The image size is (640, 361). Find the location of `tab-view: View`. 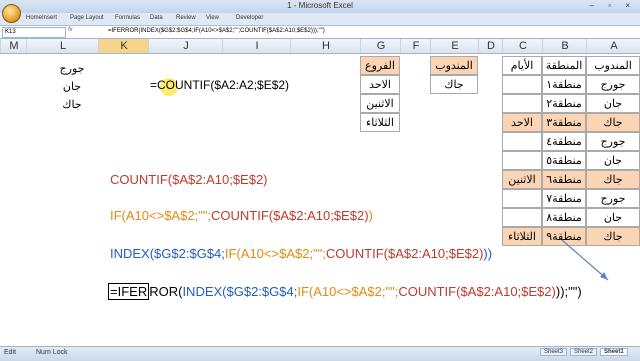

tab-view: View is located at coordinates (212, 18).